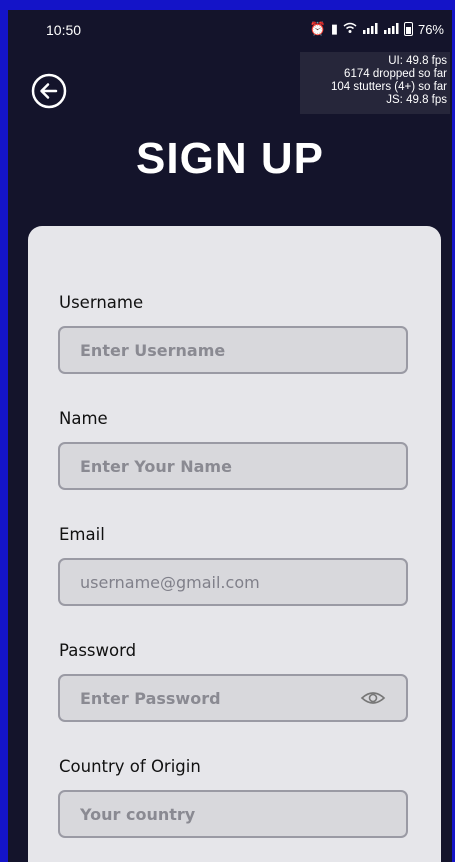  I want to click on back-button, so click(49, 91).